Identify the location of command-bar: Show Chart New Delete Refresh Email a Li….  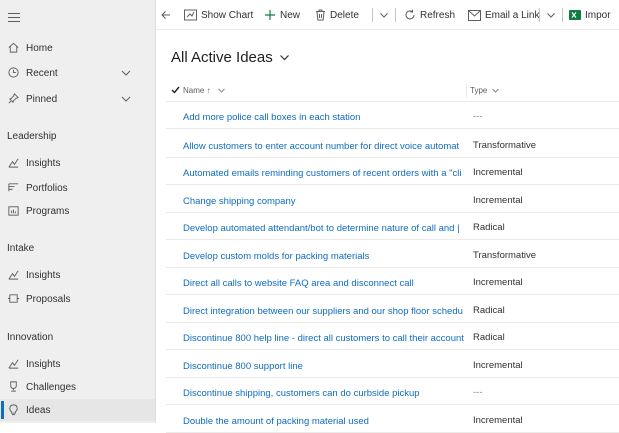
(387, 15).